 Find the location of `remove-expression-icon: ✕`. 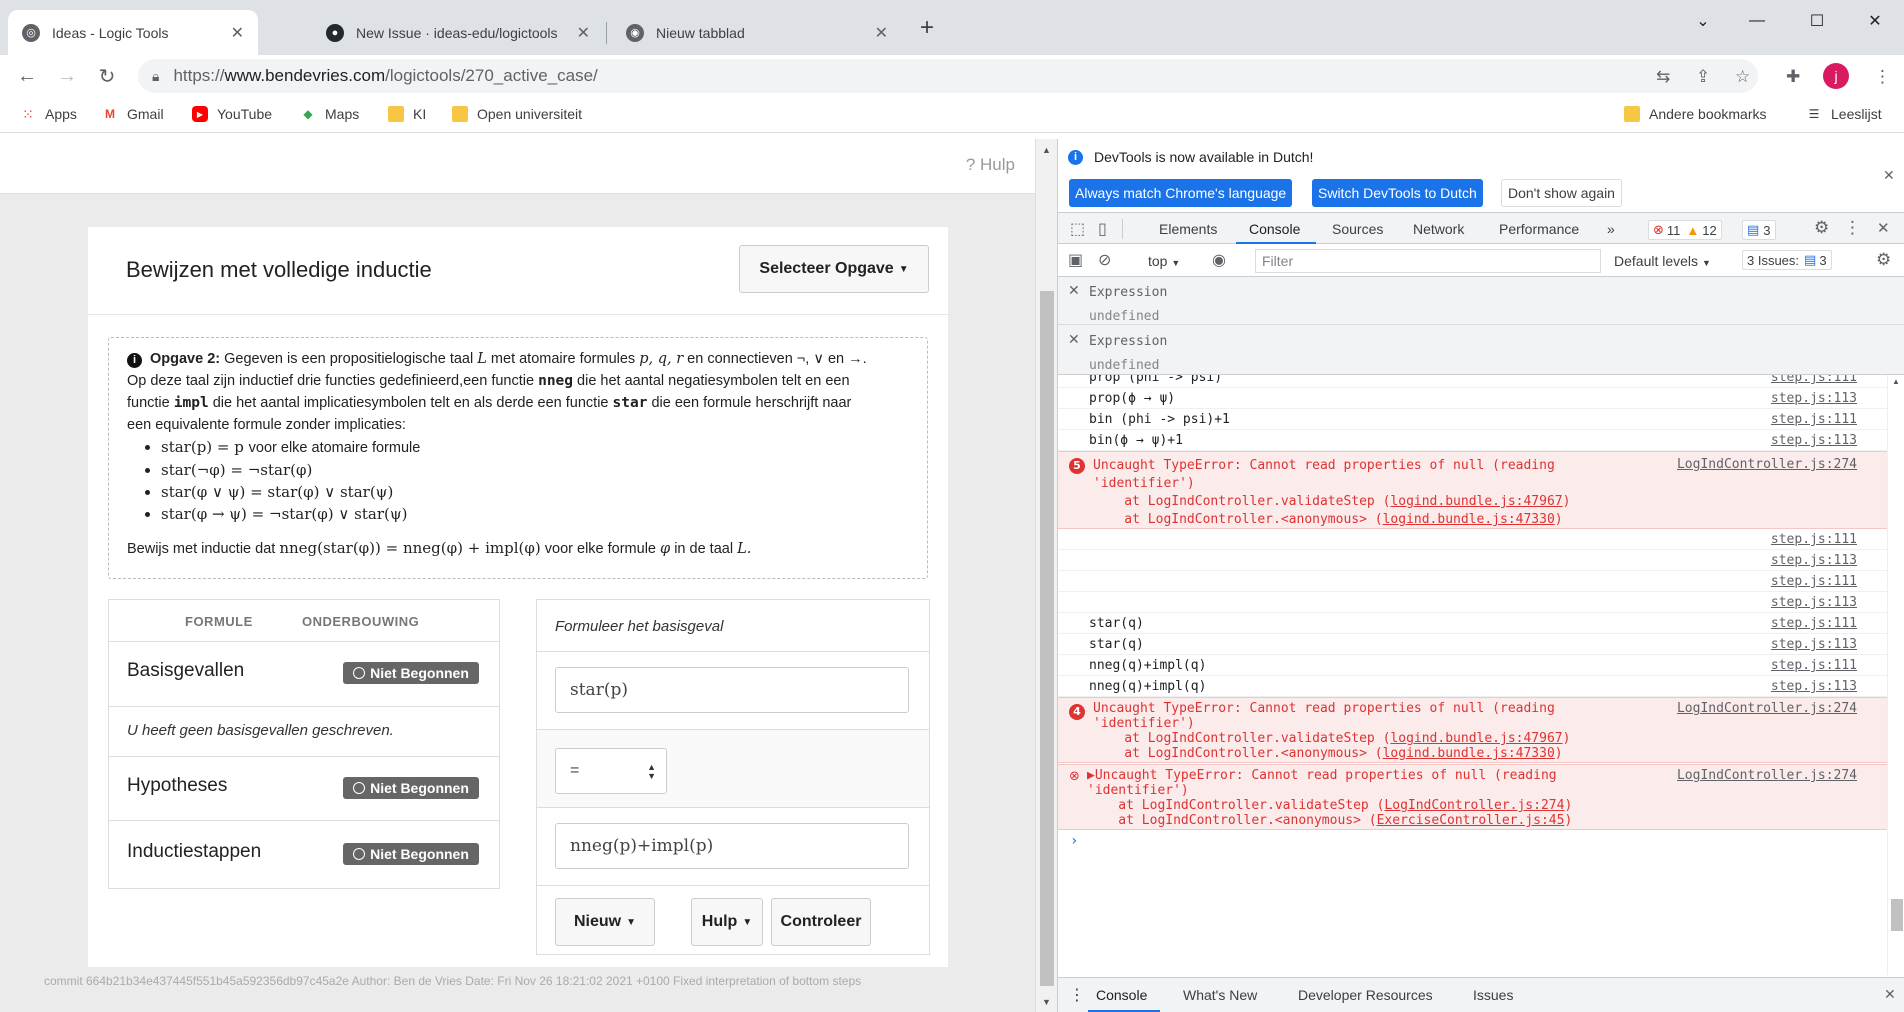

remove-expression-icon: ✕ is located at coordinates (1074, 340).